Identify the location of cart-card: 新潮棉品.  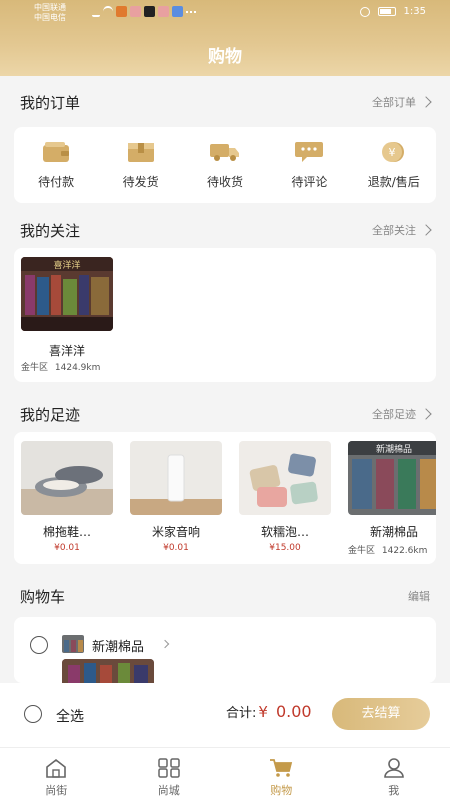
(225, 650).